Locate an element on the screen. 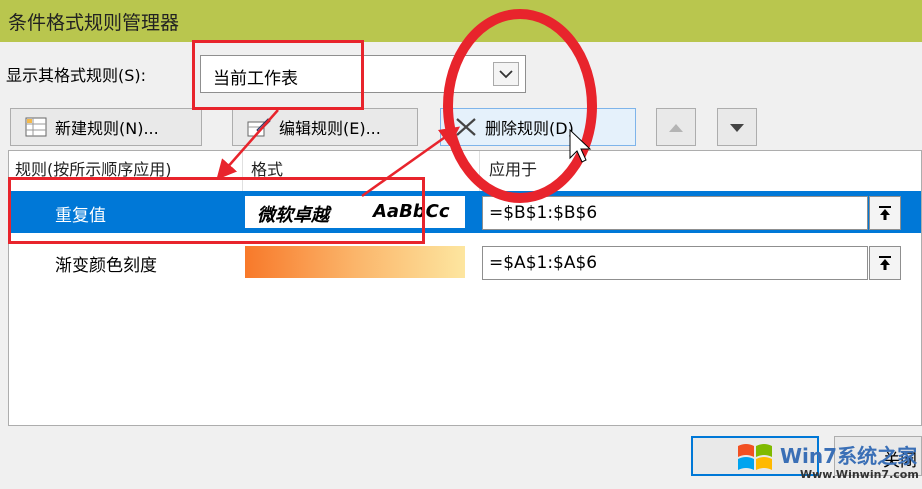  watermark-url: Www.Winwin7.com is located at coordinates (859, 474).